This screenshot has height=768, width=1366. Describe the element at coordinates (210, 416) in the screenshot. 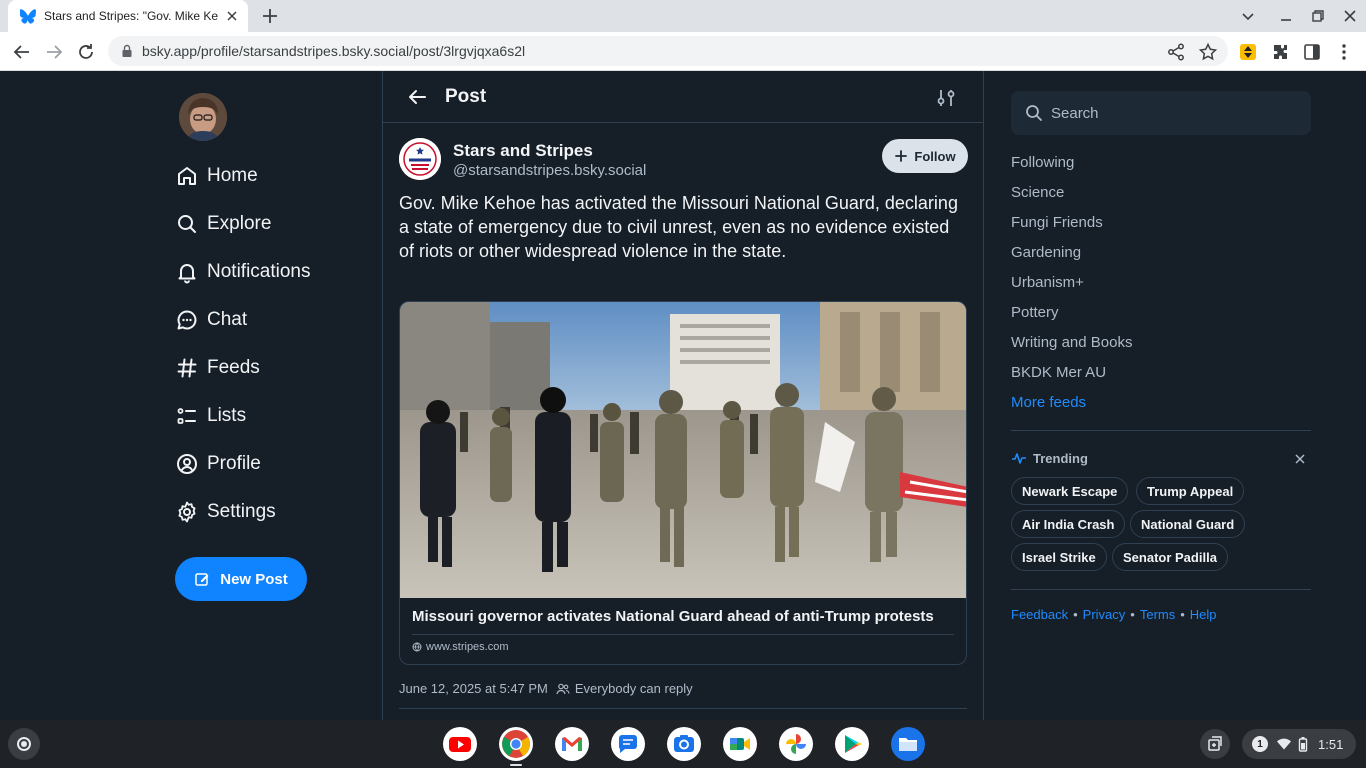

I see `nav-lists: Lists` at that location.